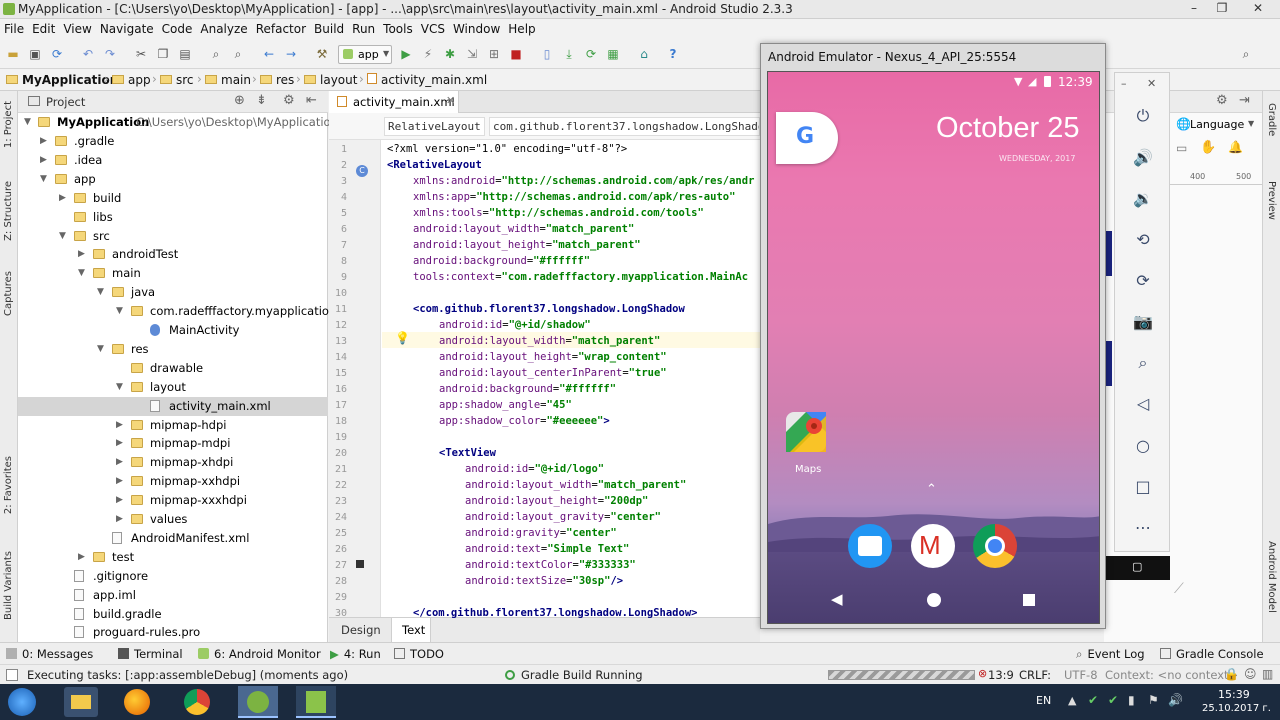 Image resolution: width=1280 pixels, height=720 pixels. I want to click on nav-home-icon, so click(934, 600).